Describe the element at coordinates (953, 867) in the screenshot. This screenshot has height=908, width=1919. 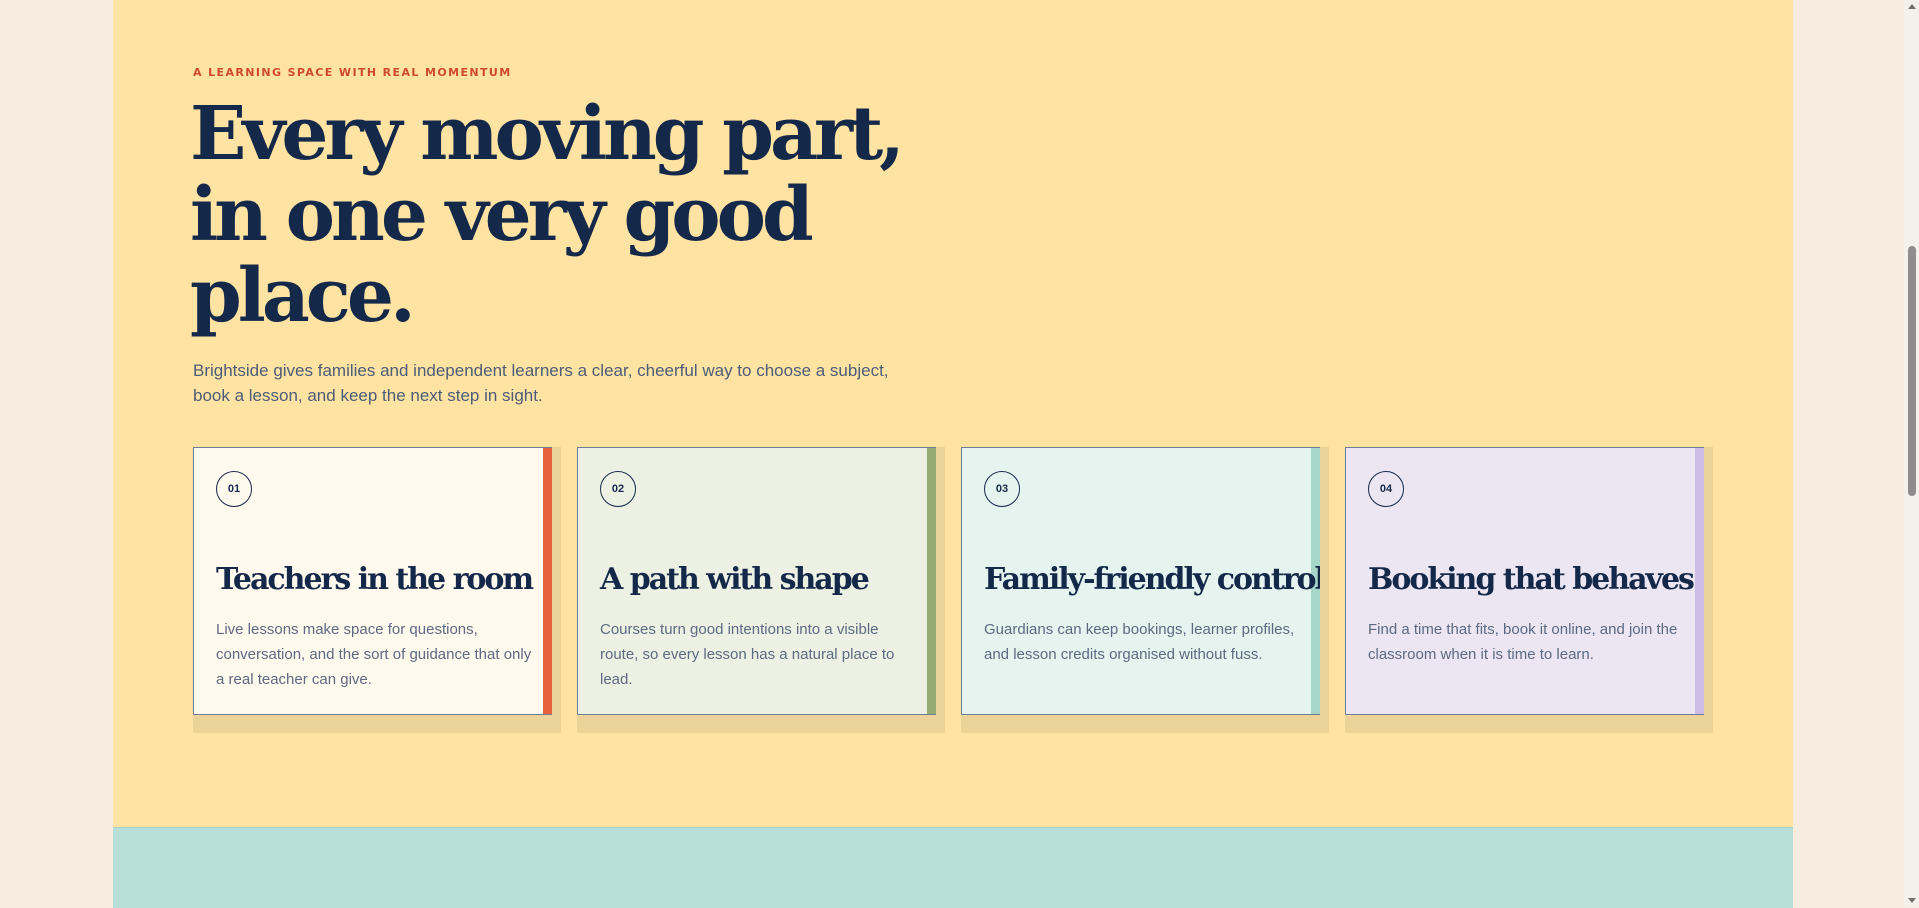
I see `next-section` at that location.